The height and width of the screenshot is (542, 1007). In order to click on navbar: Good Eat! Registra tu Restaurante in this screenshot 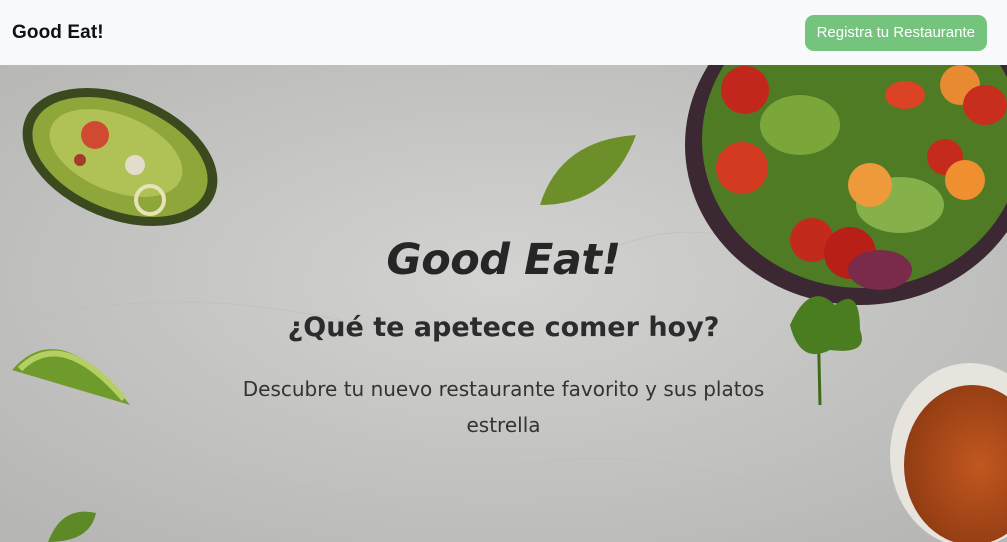, I will do `click(503, 32)`.